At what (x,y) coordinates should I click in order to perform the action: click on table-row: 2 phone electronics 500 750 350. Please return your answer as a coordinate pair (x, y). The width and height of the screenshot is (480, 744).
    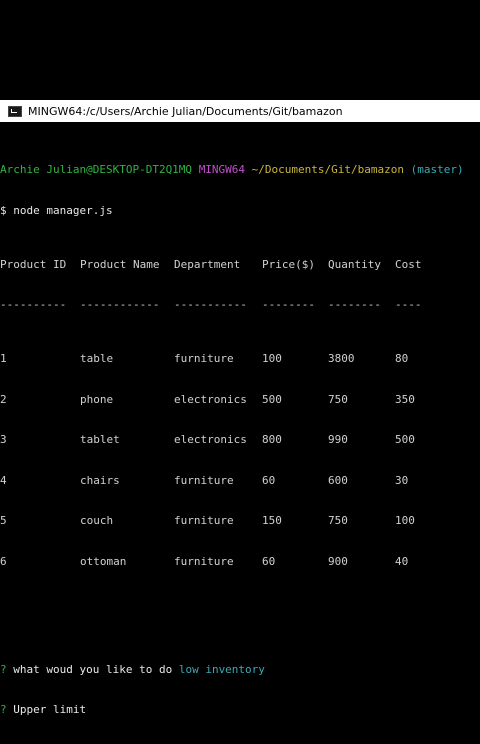
    Looking at the image, I should click on (240, 400).